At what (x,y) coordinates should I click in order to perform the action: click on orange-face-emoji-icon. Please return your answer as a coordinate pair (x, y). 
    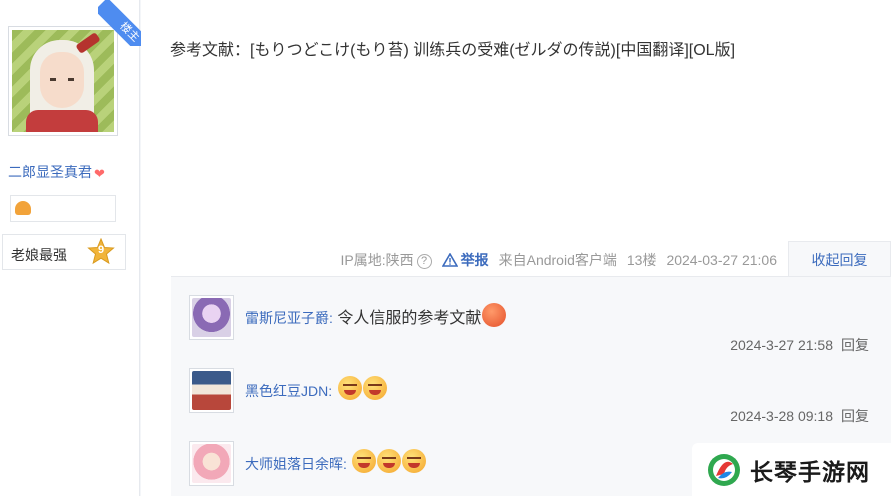
    Looking at the image, I should click on (494, 315).